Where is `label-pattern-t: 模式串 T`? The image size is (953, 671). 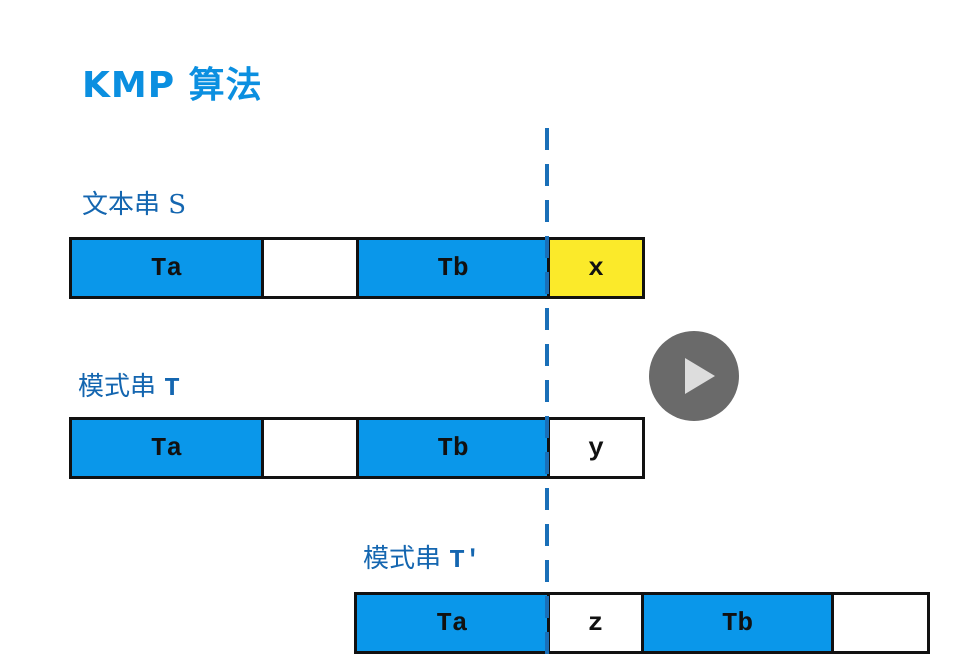
label-pattern-t: 模式串 T is located at coordinates (129, 384).